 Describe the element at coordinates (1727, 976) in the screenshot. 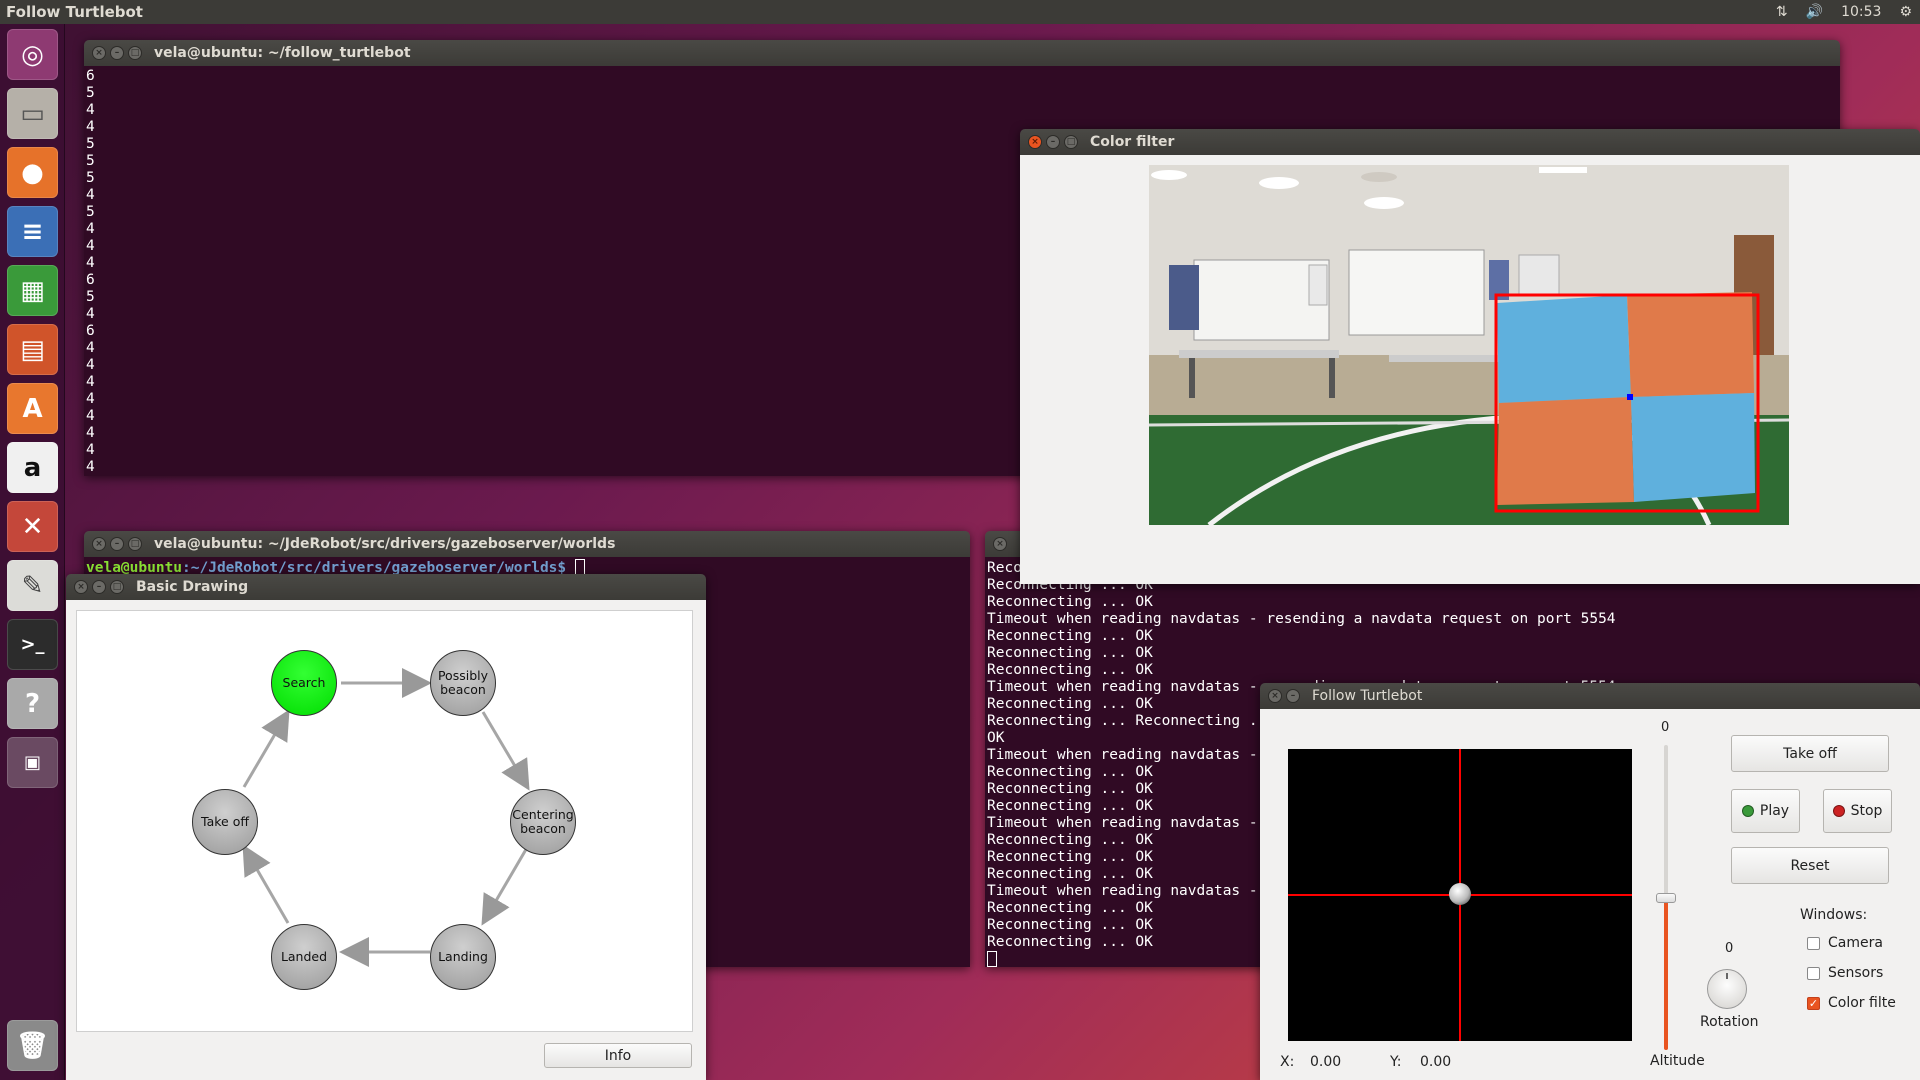

I see `rotation-dial-indicator` at that location.